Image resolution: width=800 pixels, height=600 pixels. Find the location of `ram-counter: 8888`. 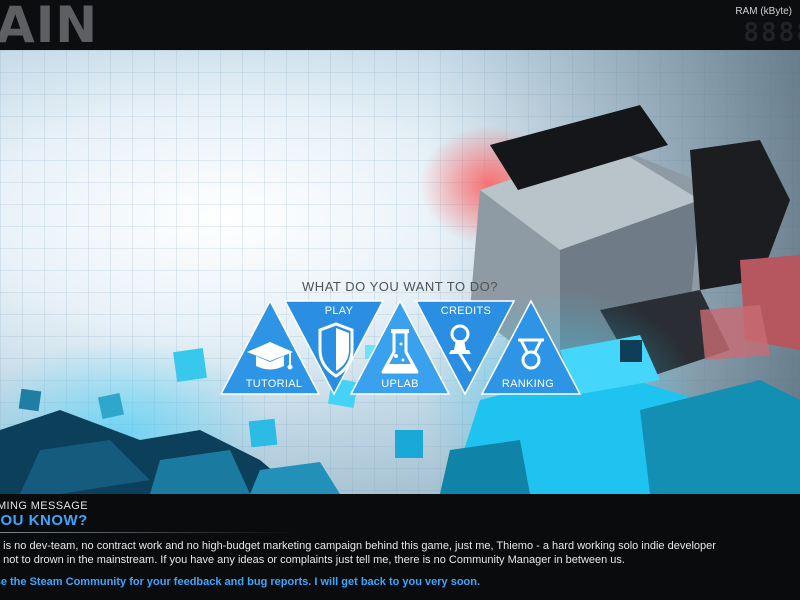

ram-counter: 8888 is located at coordinates (771, 33).